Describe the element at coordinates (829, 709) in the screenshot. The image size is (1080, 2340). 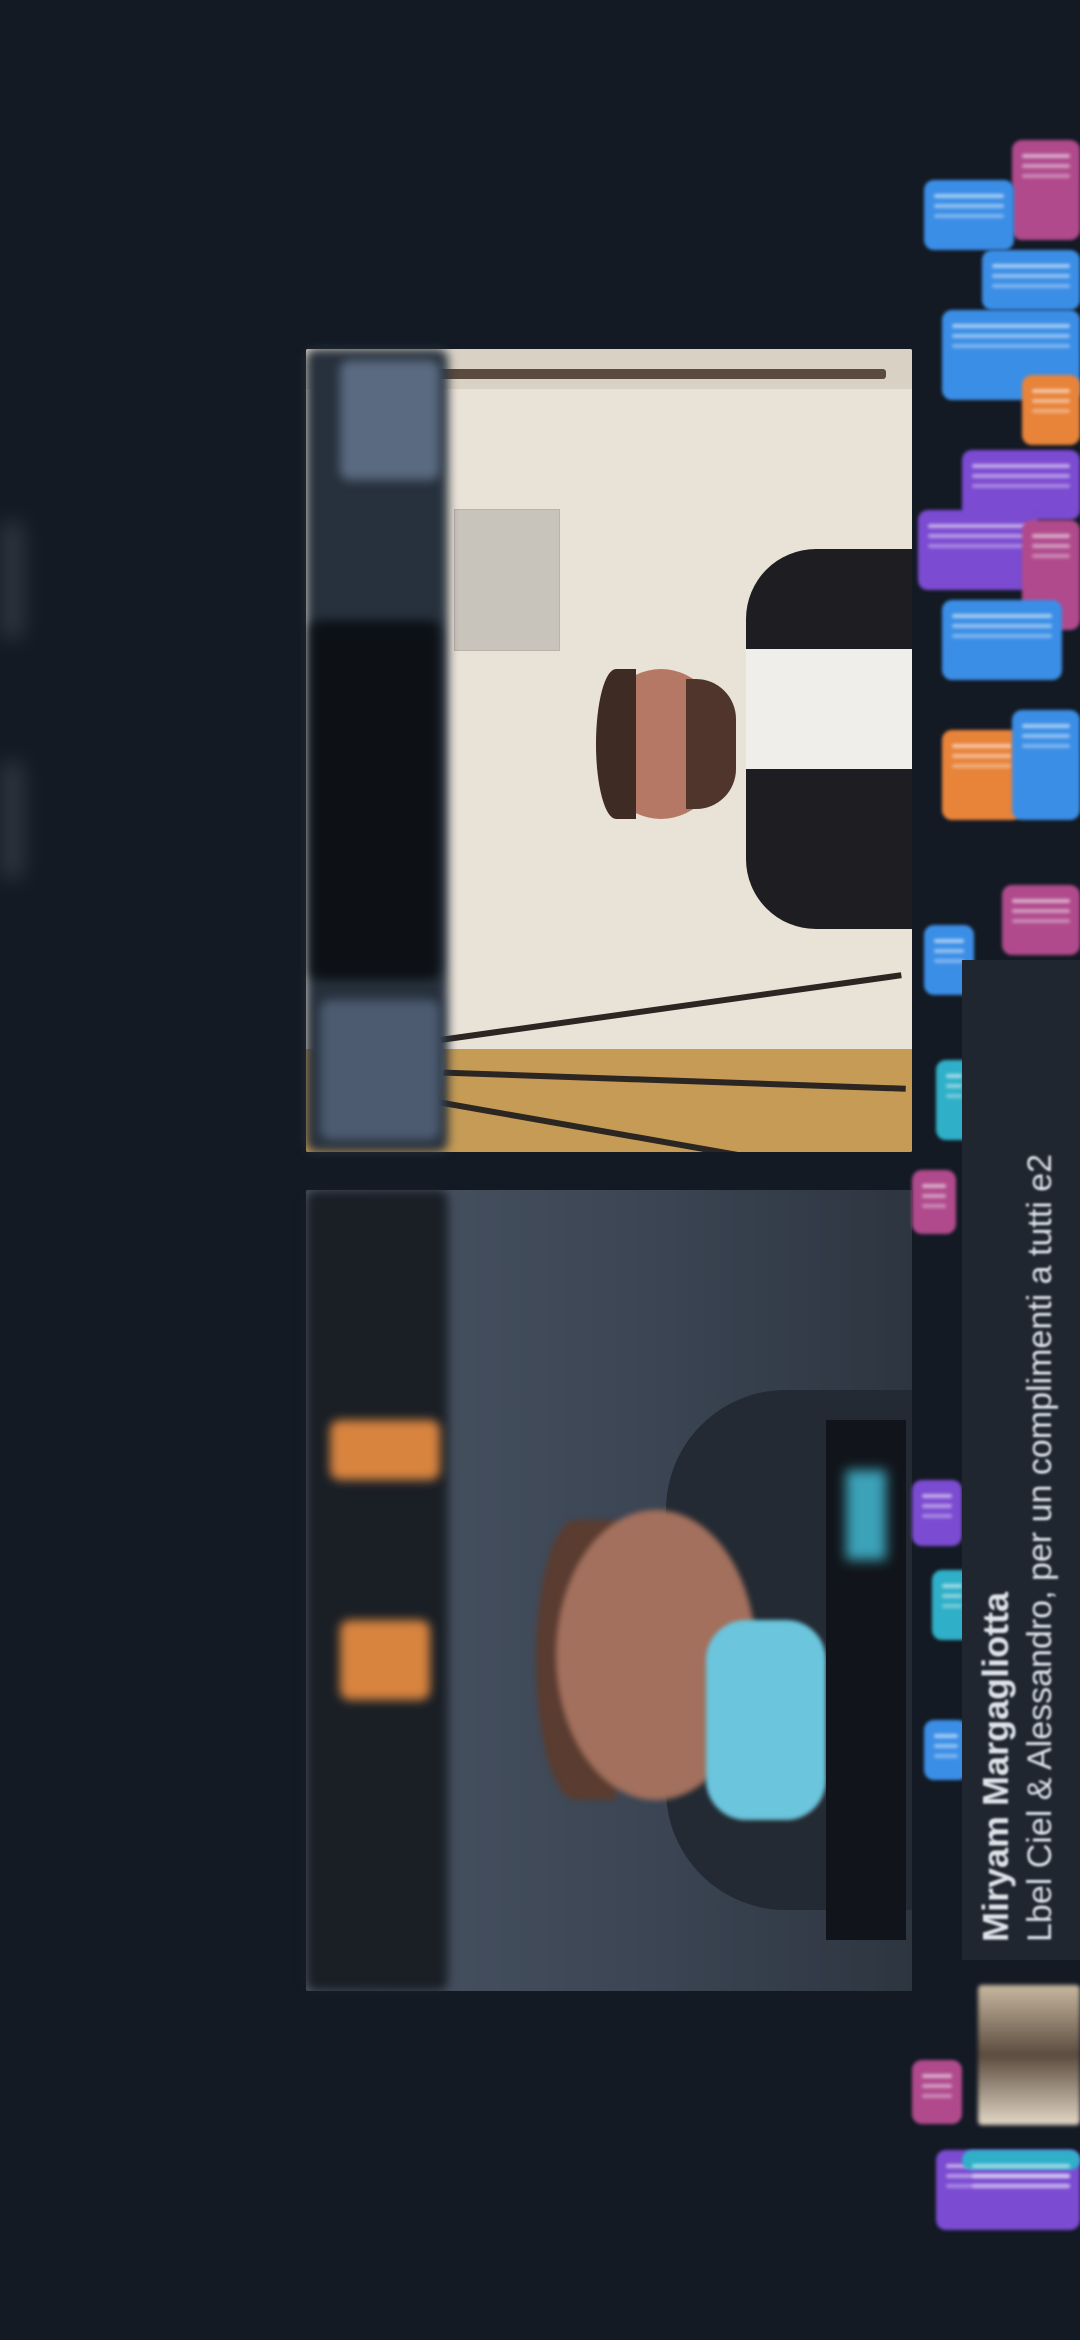
I see `participant-figure` at that location.